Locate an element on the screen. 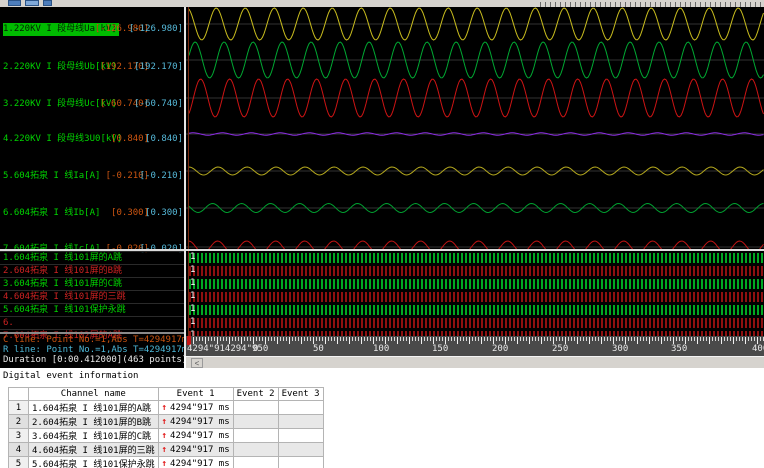 The height and width of the screenshot is (468, 764). row-number: 2 is located at coordinates (18, 421).